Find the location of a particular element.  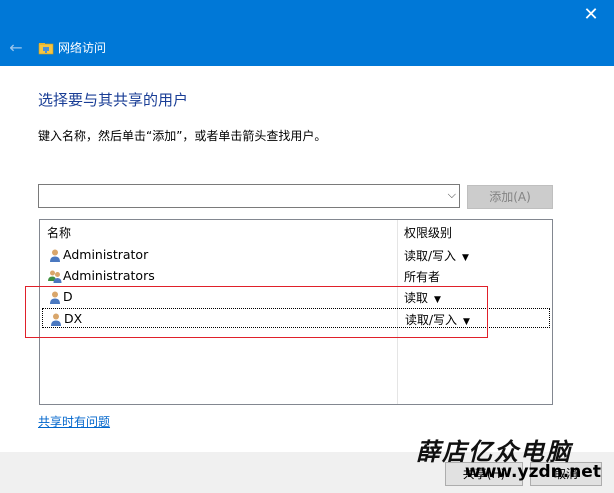

permission-dropdown: 读取 ▼ is located at coordinates (422, 297).